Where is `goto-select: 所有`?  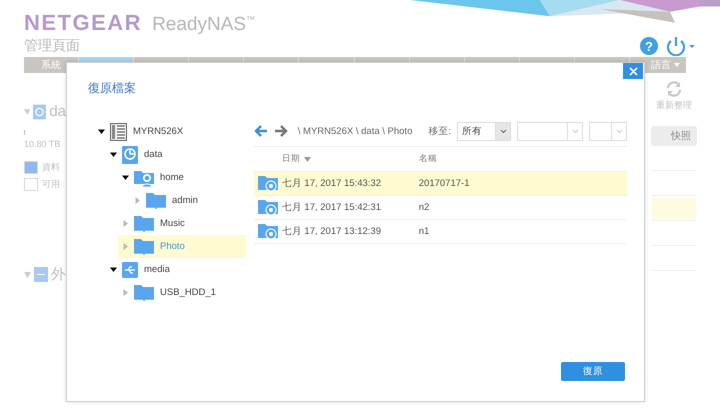 goto-select: 所有 is located at coordinates (484, 131).